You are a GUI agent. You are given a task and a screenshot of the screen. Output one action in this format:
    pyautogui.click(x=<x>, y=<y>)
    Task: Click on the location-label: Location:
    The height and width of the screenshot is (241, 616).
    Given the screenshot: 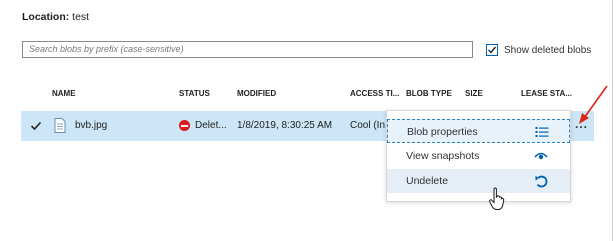 What is the action you would take?
    pyautogui.click(x=46, y=17)
    